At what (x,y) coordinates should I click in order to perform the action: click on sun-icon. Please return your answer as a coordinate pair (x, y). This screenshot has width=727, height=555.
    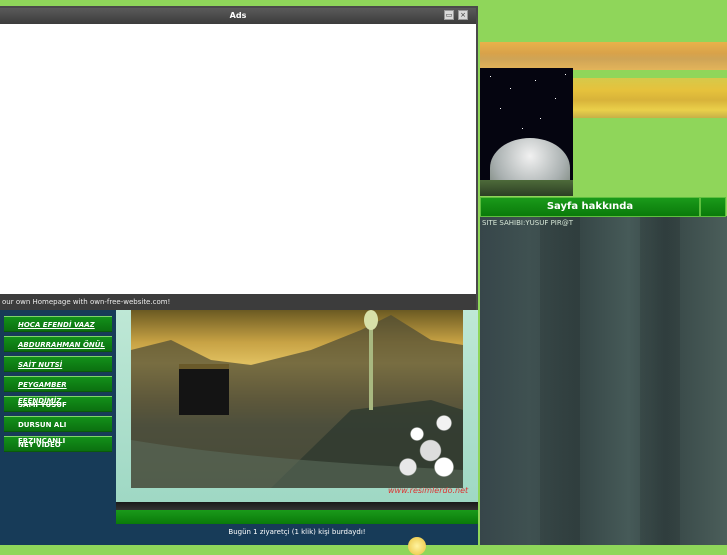
    Looking at the image, I should click on (417, 546).